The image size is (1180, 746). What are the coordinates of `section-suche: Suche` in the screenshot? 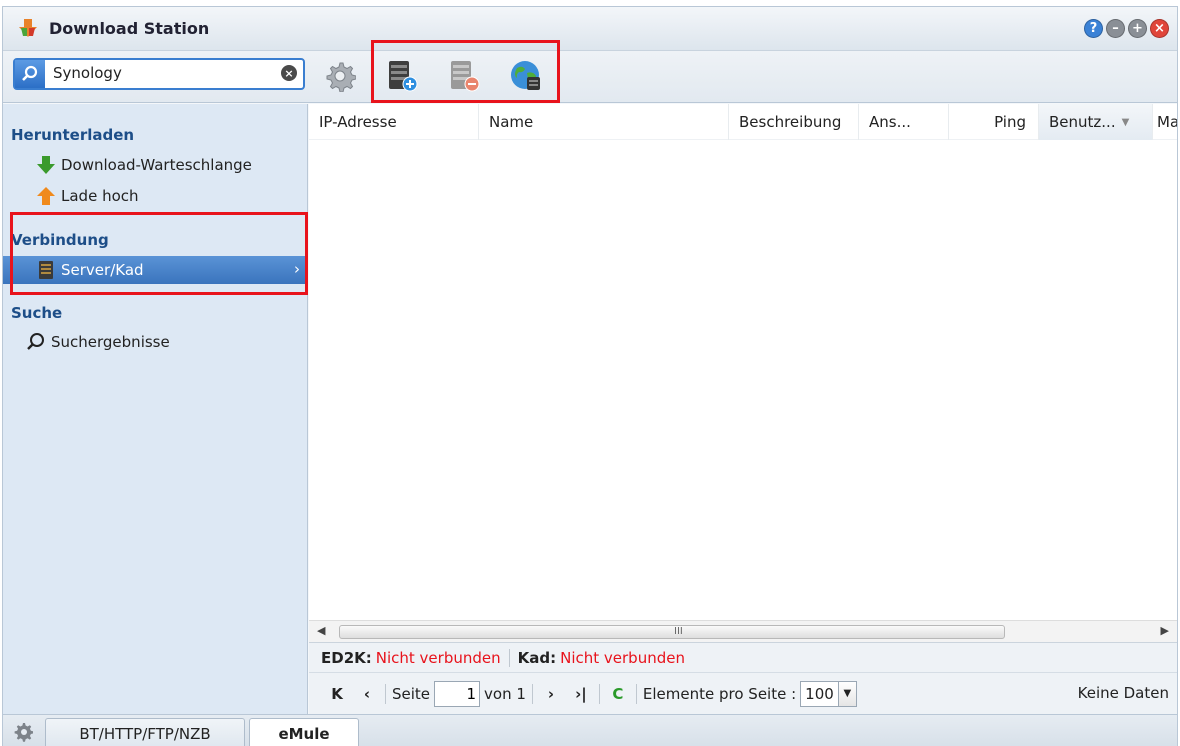 It's located at (37, 313).